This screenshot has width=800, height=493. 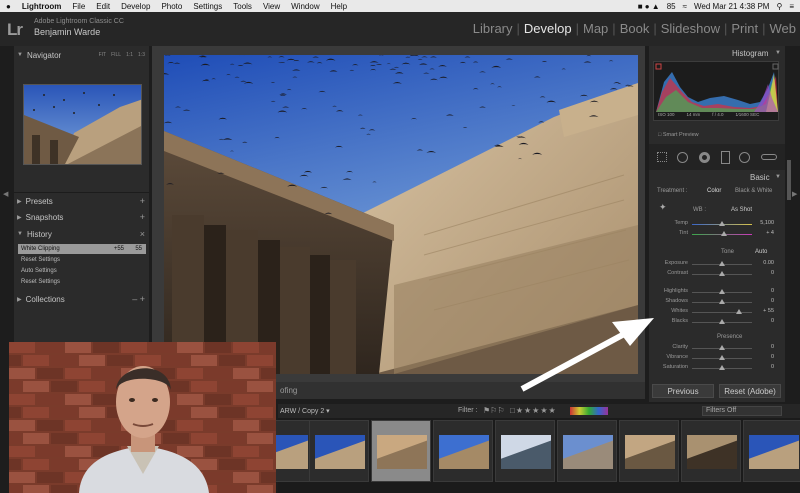 I want to click on filters-off-select: Filters Off, so click(x=742, y=411).